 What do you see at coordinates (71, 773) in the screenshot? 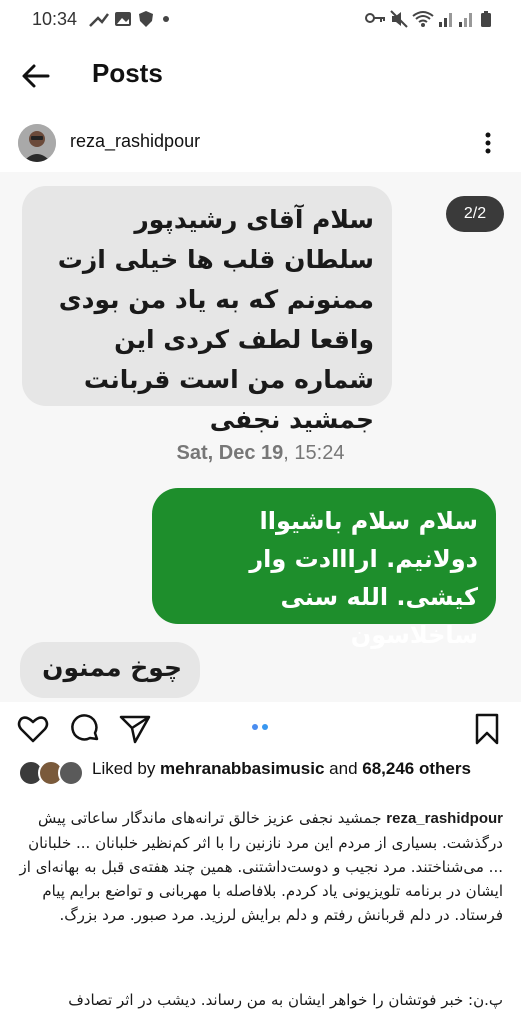
I see `liker-avatar` at bounding box center [71, 773].